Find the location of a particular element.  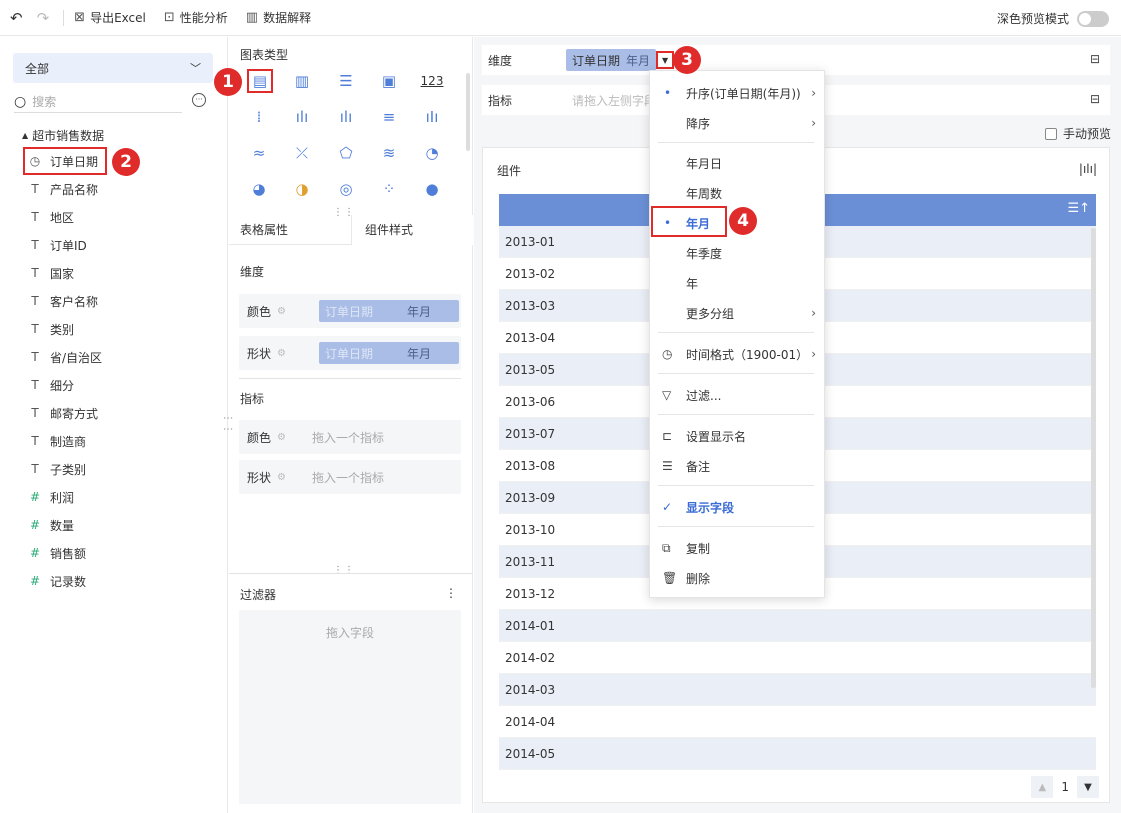

table-scrollbar is located at coordinates (1093, 458).